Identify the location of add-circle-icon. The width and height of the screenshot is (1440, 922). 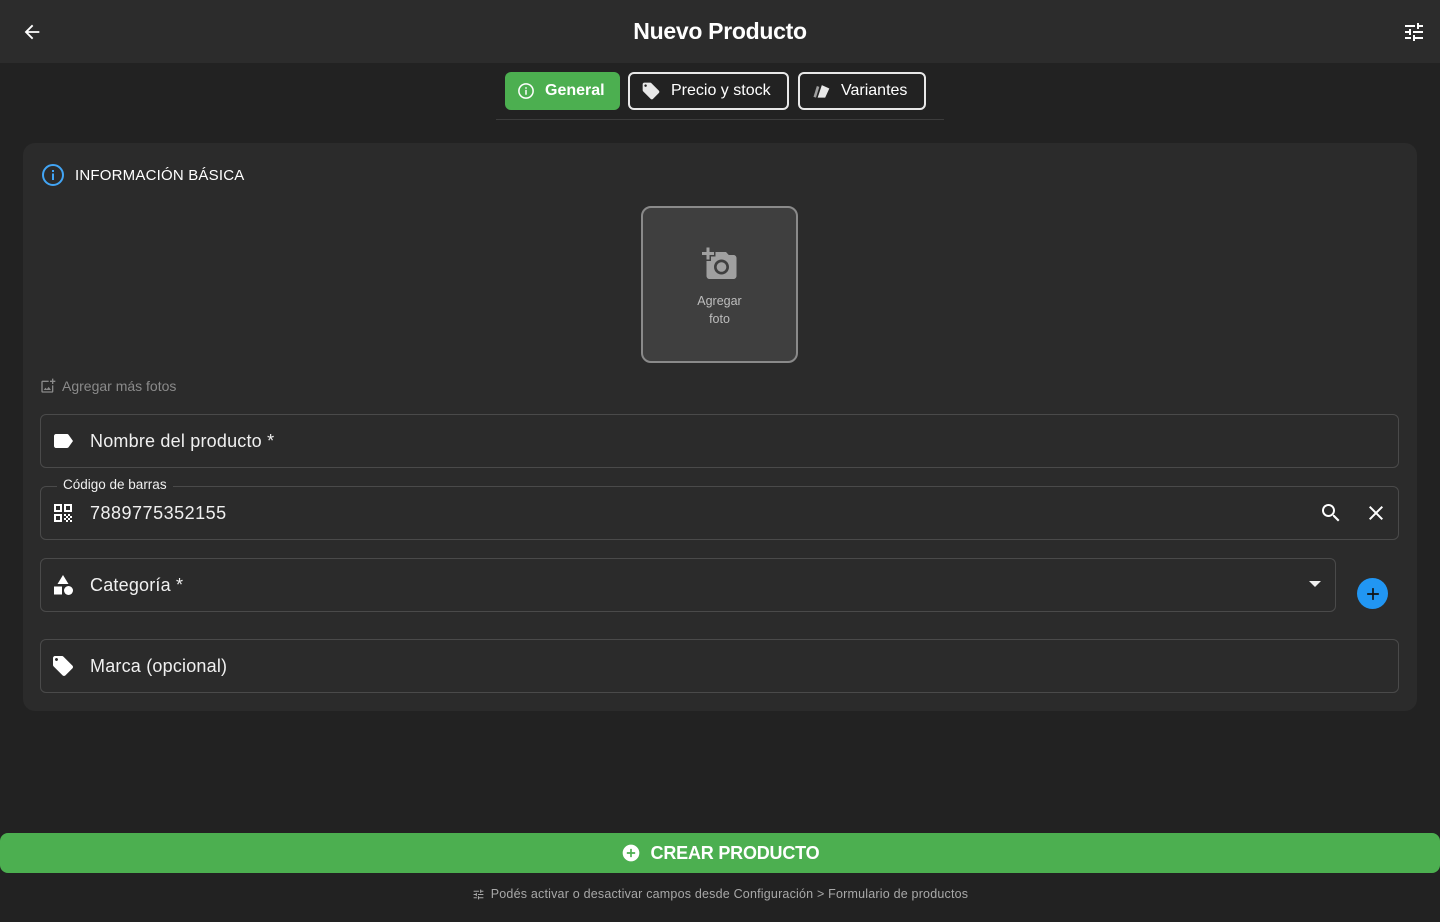
(631, 853).